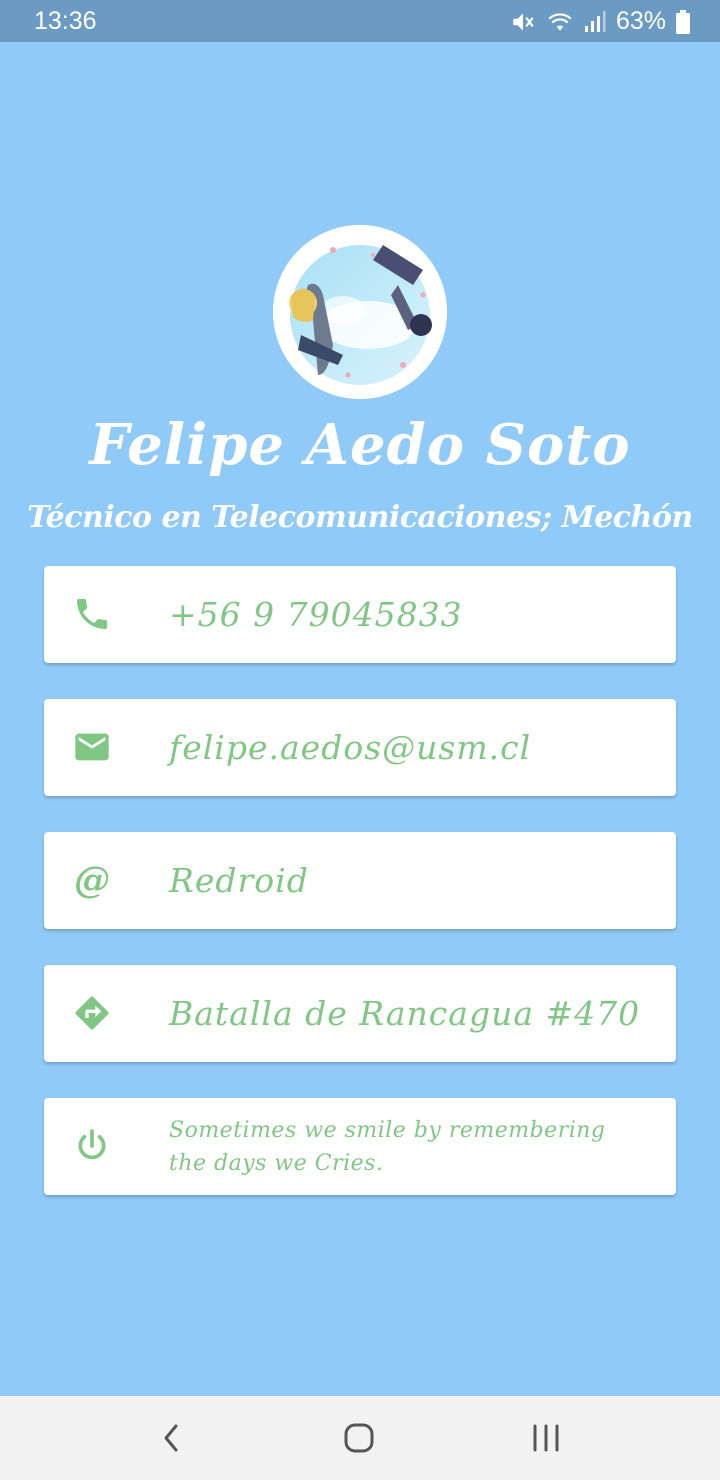 The height and width of the screenshot is (1480, 720). I want to click on contact-card-phone: +56 9 79045833, so click(360, 614).